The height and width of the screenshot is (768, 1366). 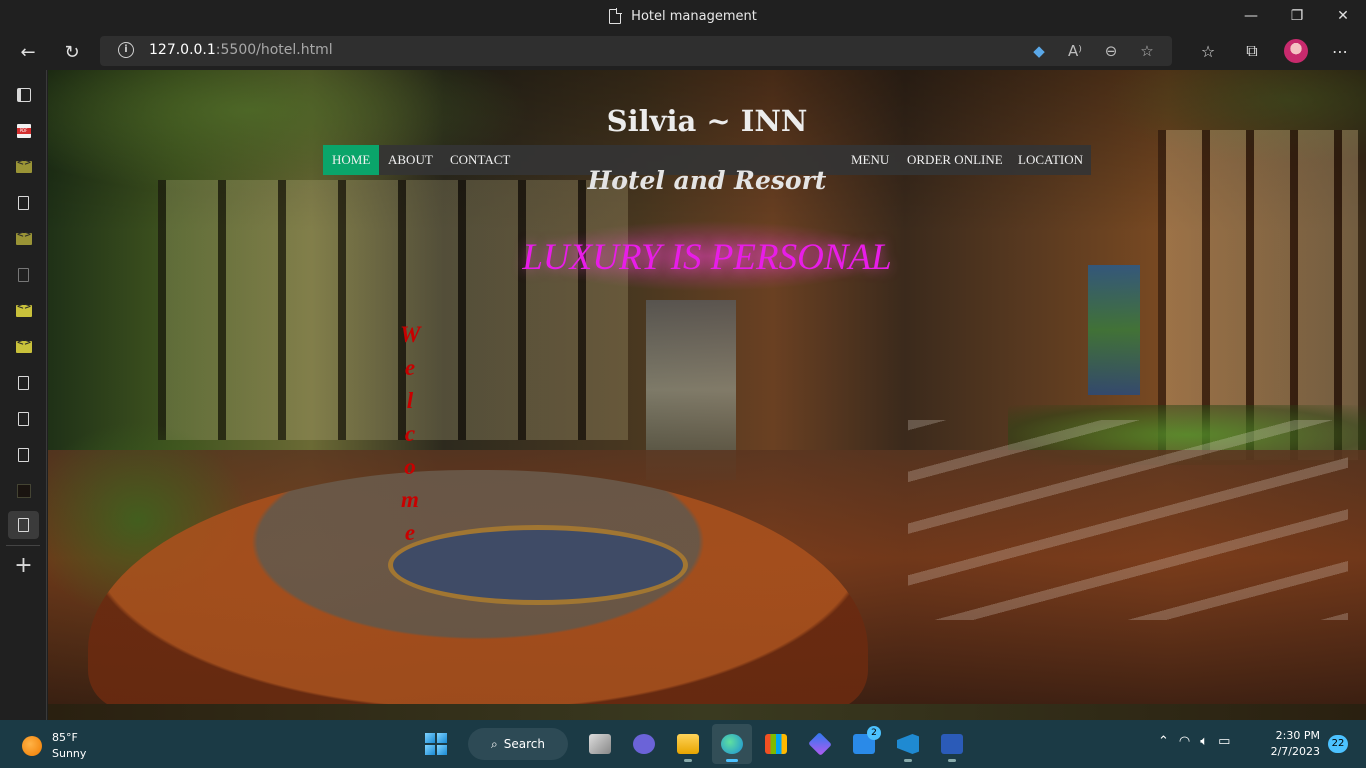 What do you see at coordinates (1224, 741) in the screenshot?
I see `battery-icon: ▭` at bounding box center [1224, 741].